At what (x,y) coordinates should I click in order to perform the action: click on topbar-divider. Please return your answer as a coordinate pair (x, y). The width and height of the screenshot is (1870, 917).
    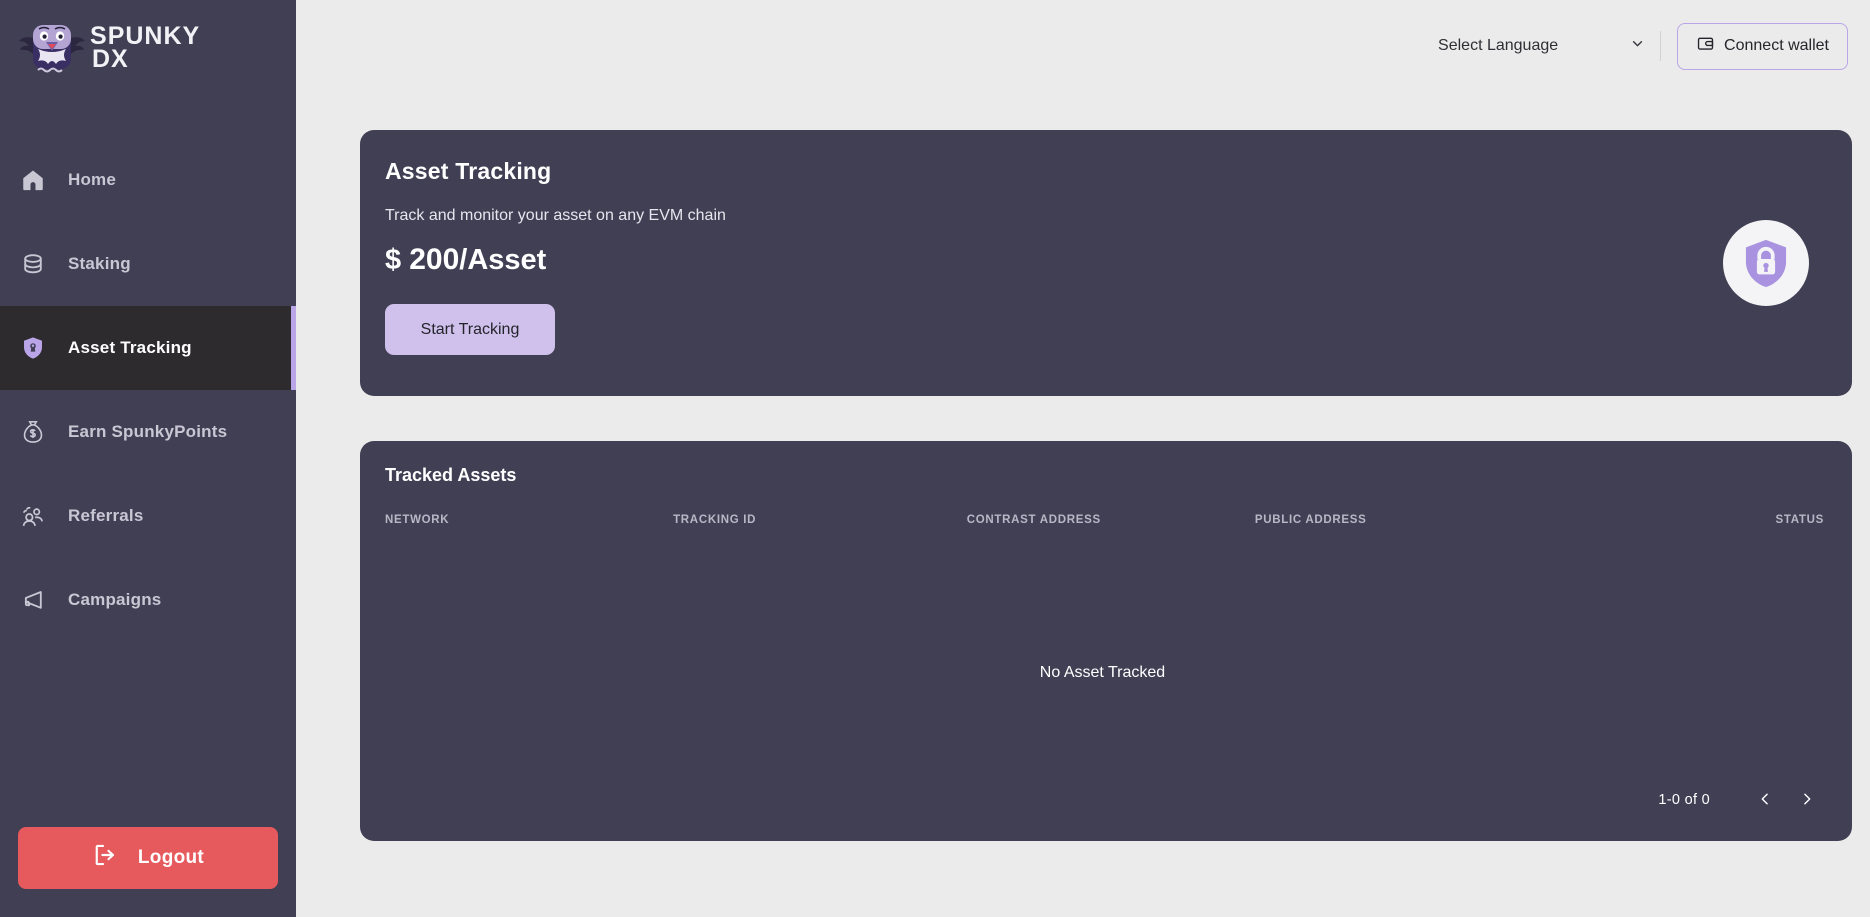
    Looking at the image, I should click on (1661, 46).